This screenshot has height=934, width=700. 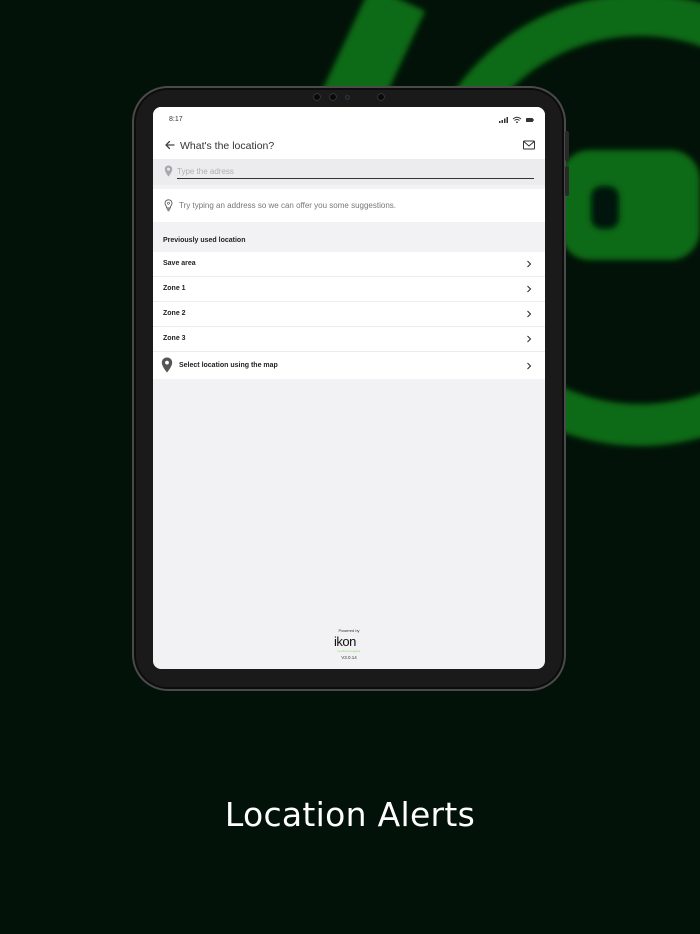 I want to click on wifi-icon, so click(x=517, y=120).